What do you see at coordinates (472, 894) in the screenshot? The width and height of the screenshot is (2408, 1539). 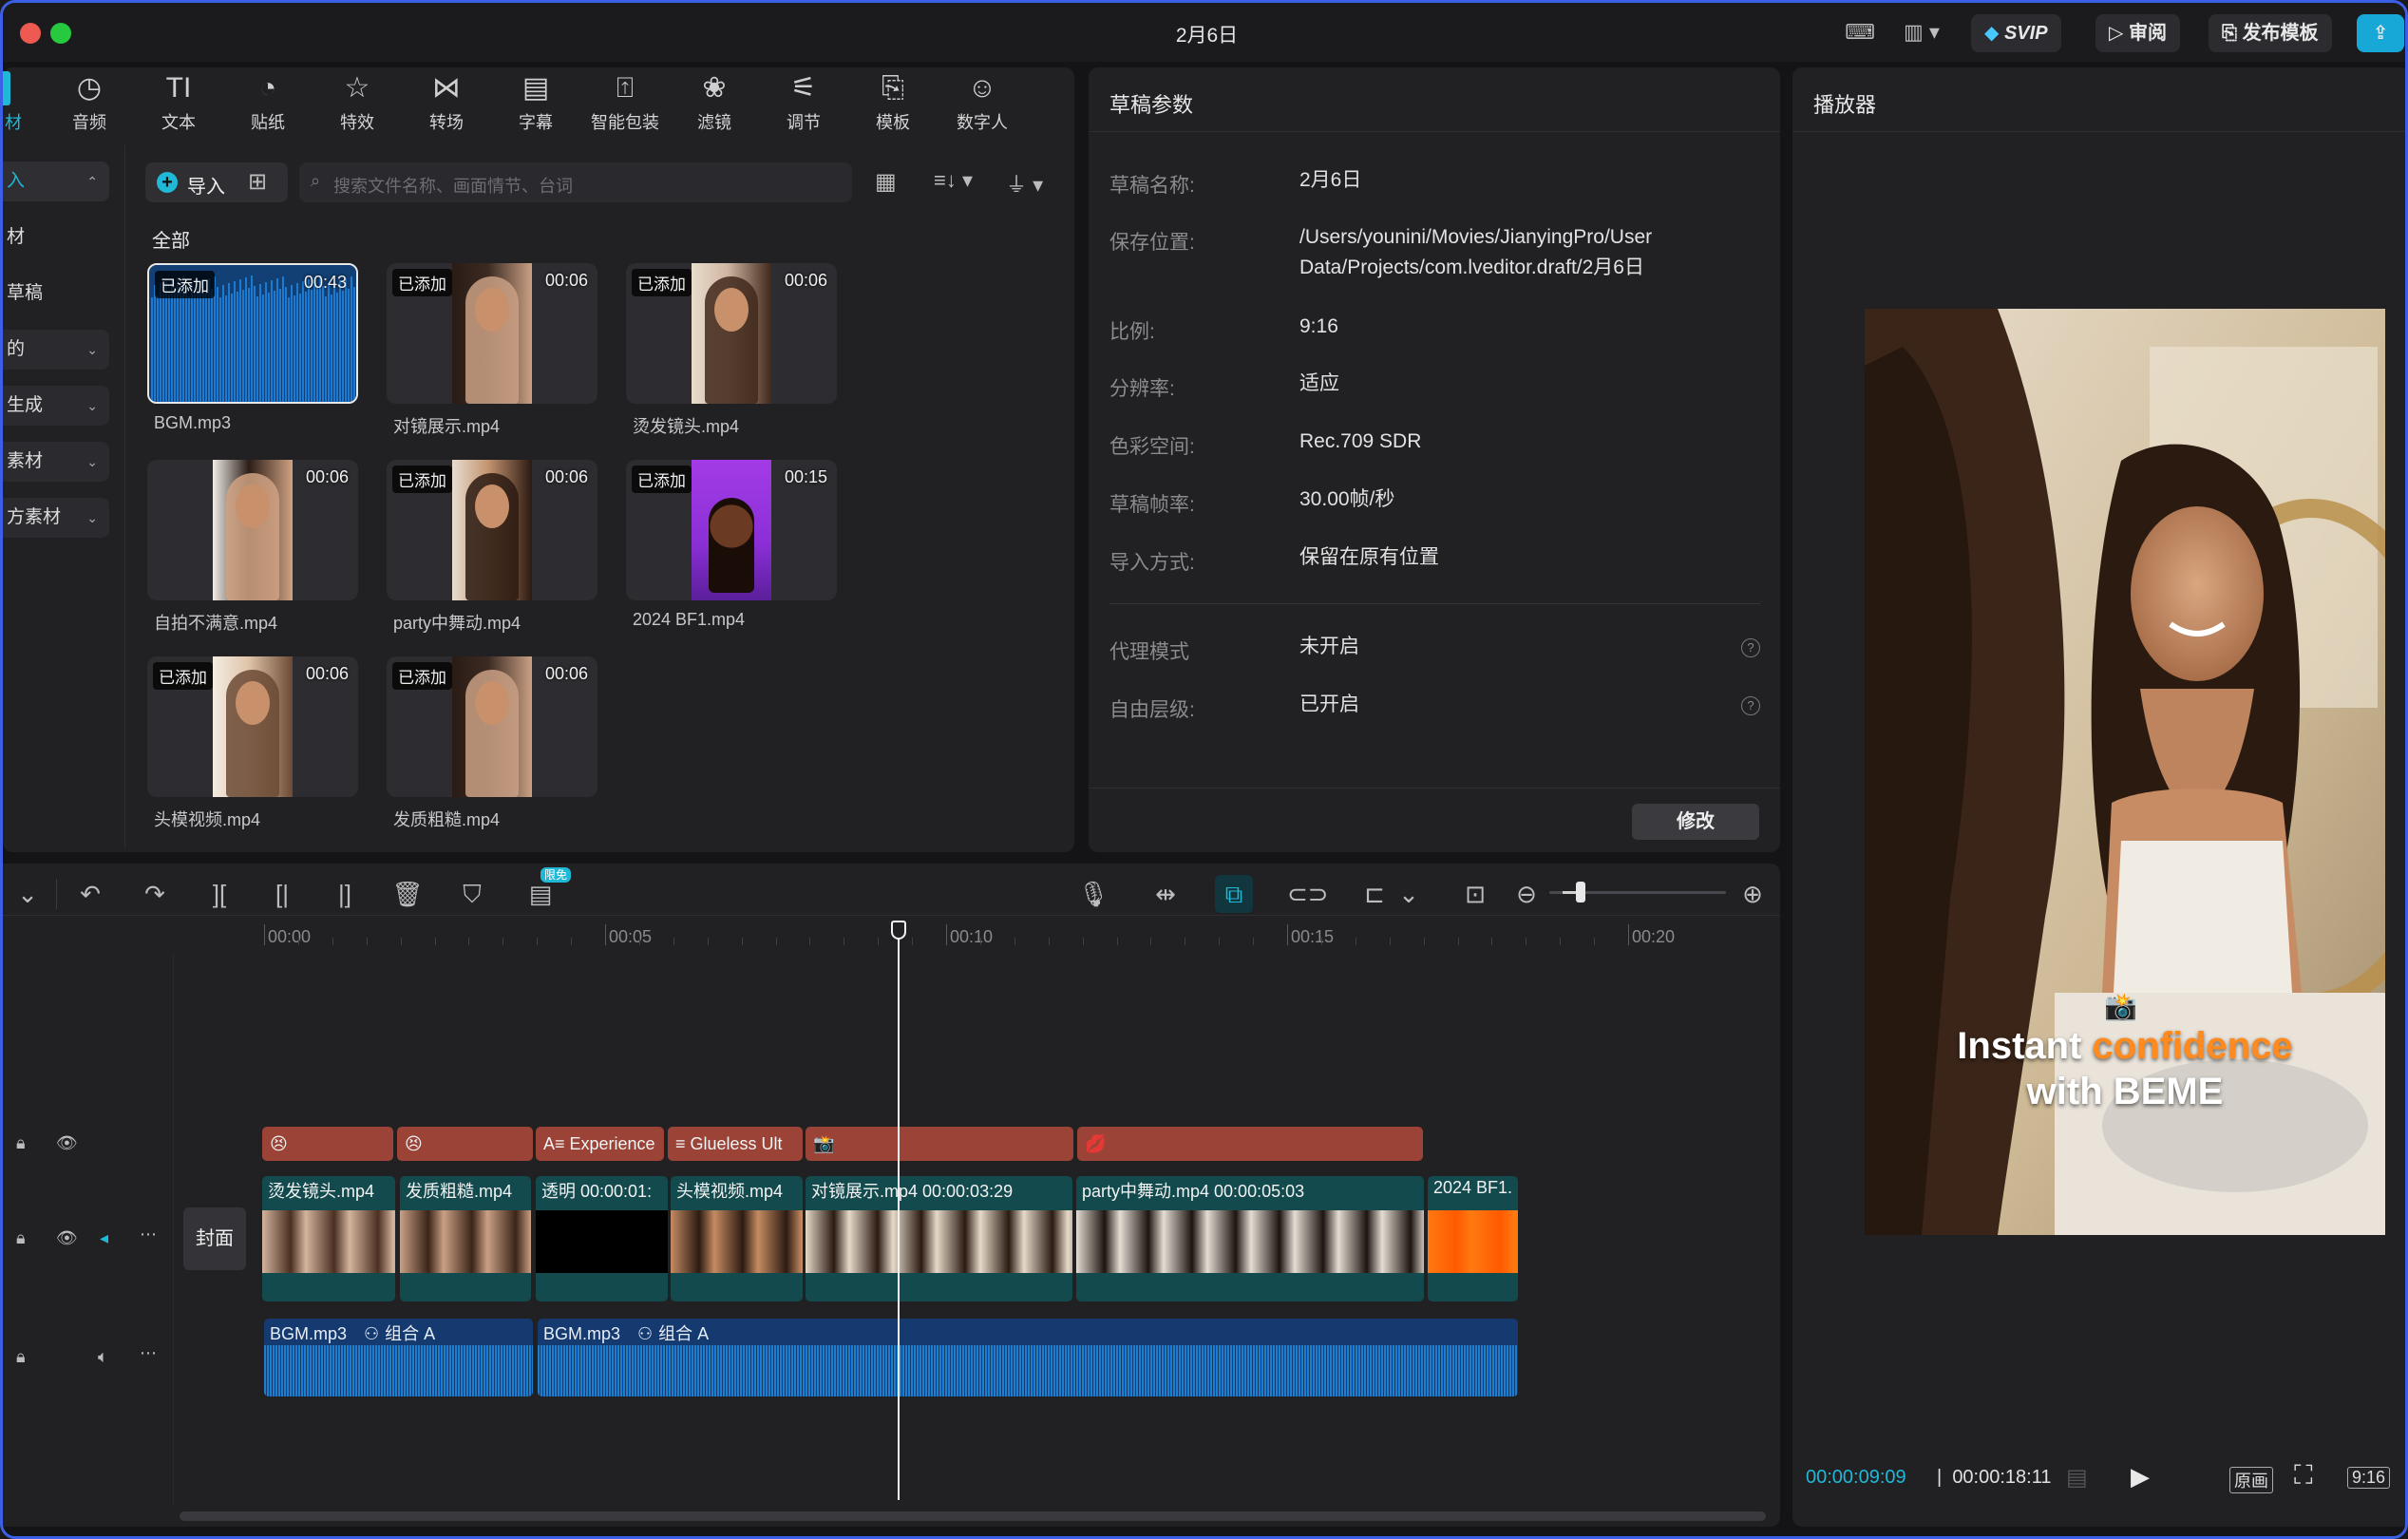 I see `shield-icon: ⛉` at bounding box center [472, 894].